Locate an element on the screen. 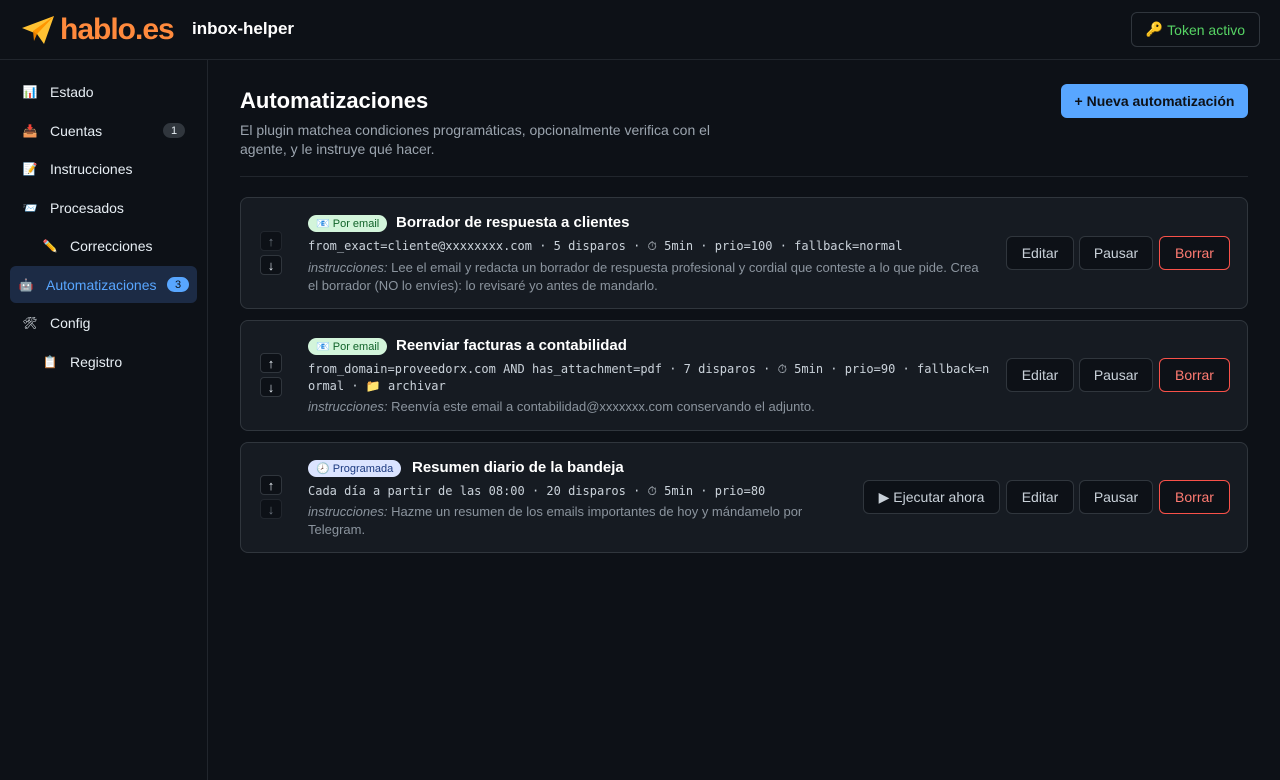 This screenshot has height=780, width=1280. sidebar-item-label: Procesados is located at coordinates (87, 207).